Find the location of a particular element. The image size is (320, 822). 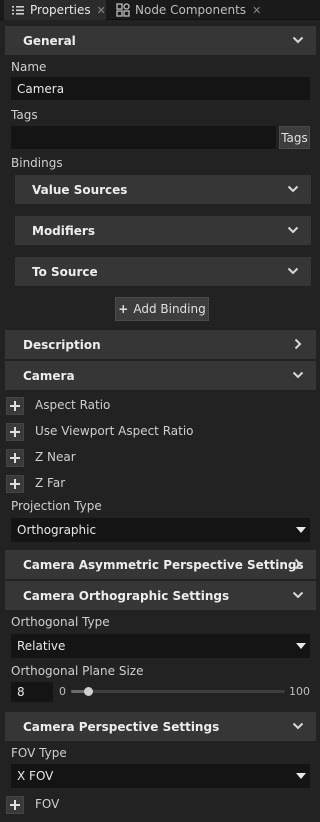

orthogonal-type-select: Relative is located at coordinates (160, 646).